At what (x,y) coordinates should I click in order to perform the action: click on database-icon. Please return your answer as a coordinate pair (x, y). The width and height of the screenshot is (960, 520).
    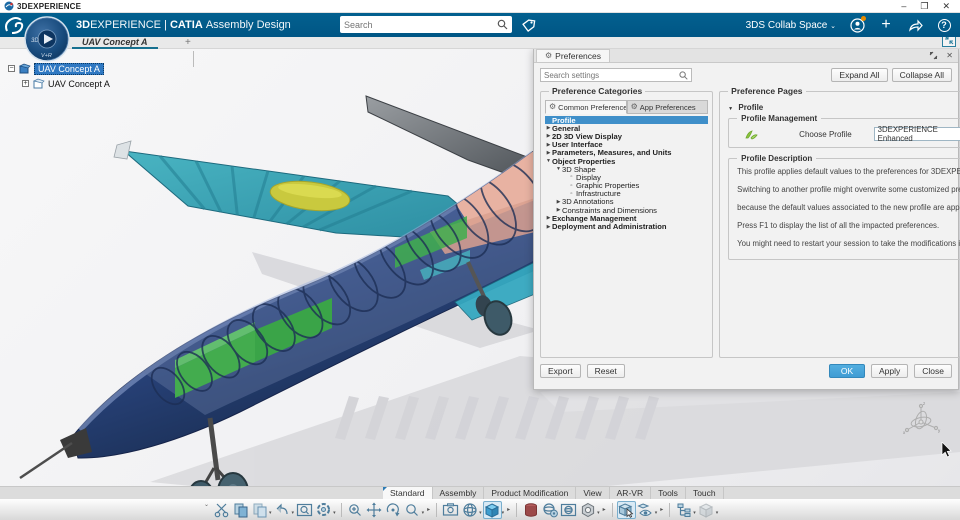
    Looking at the image, I should click on (530, 510).